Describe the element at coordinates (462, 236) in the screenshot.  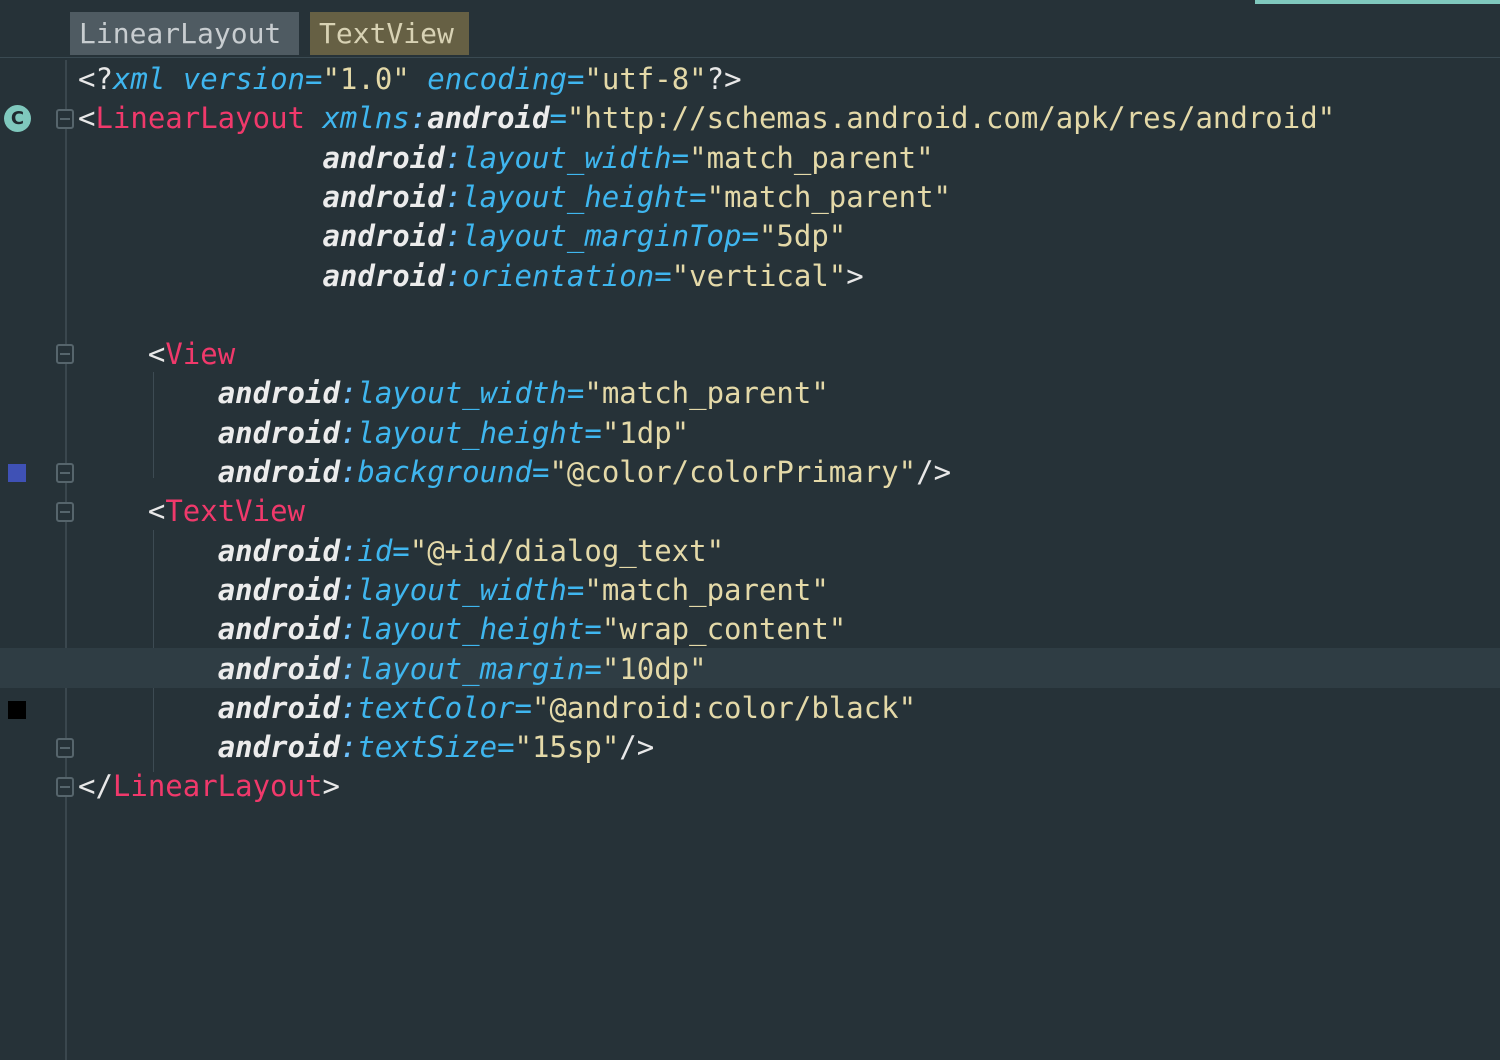
I see `code-line: android:layout_marginTop="5dp"` at that location.